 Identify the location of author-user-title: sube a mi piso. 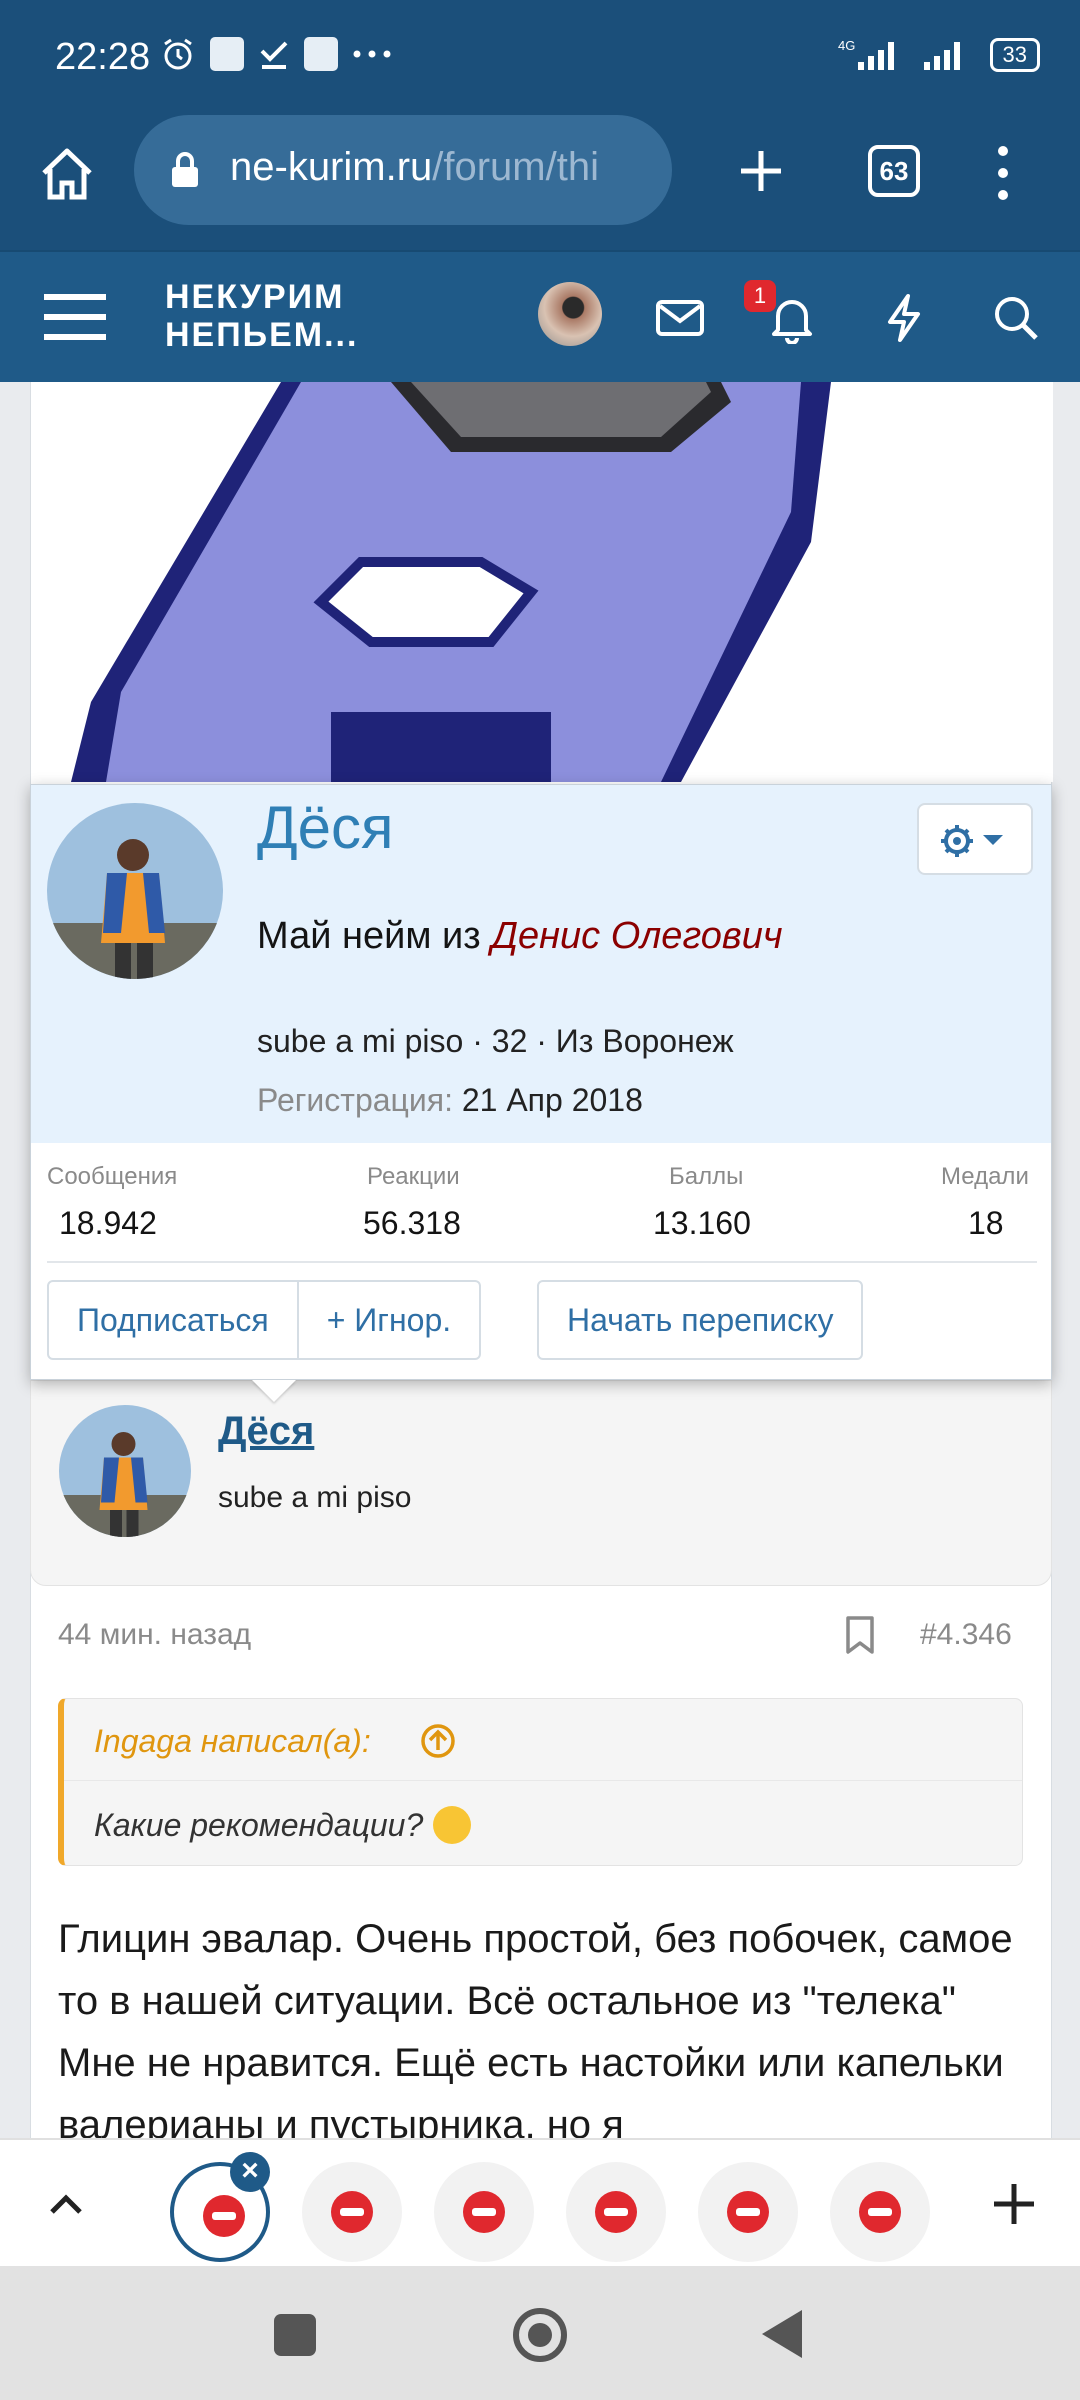
(315, 1497).